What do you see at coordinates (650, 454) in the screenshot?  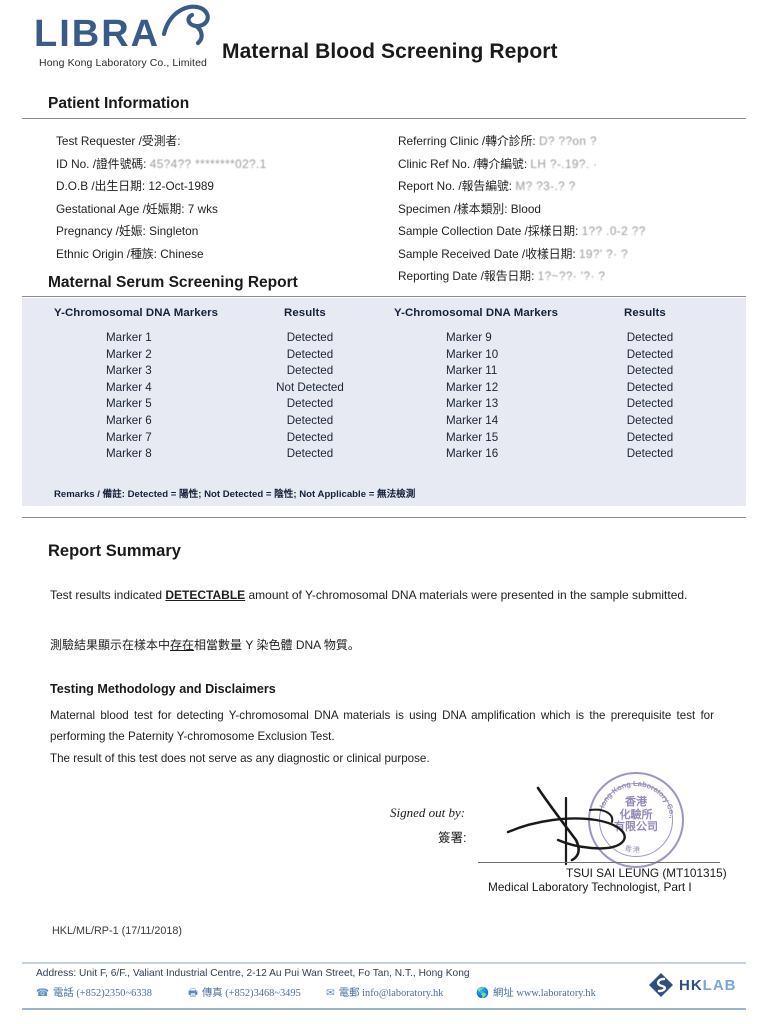 I see `markers-right-result-7: Detected` at bounding box center [650, 454].